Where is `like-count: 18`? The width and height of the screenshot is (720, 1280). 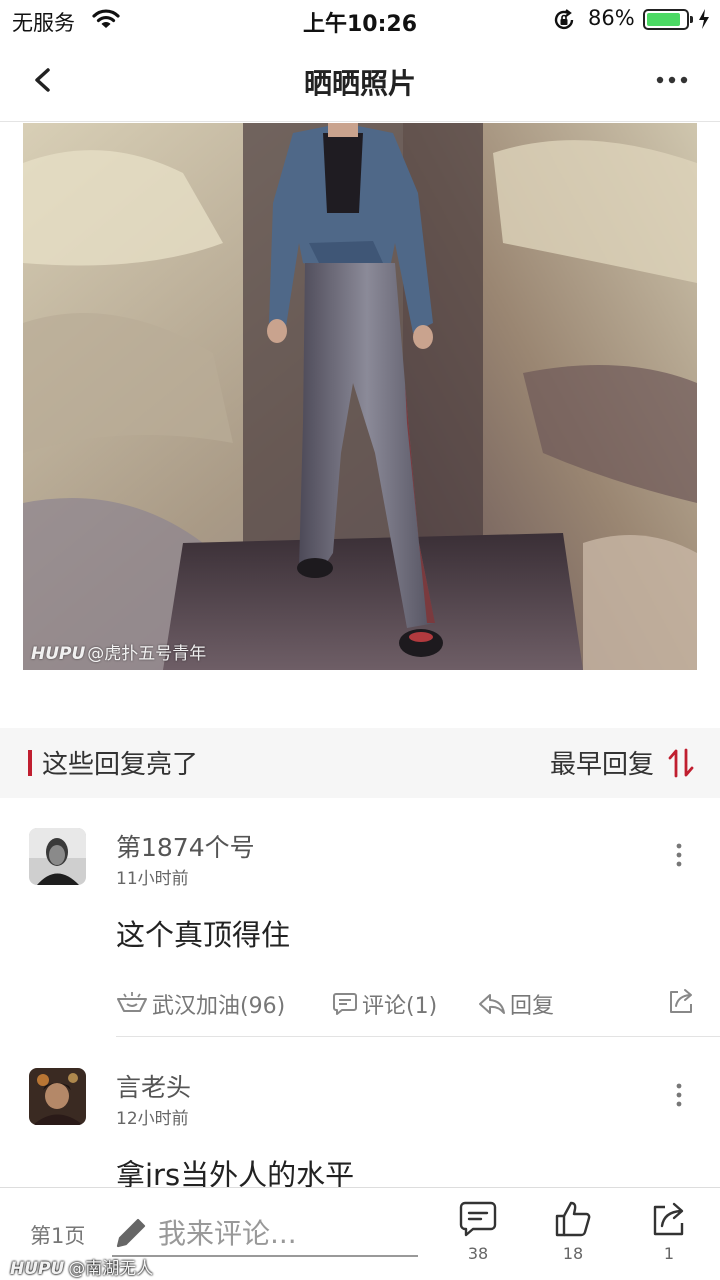
like-count: 18 is located at coordinates (573, 1253).